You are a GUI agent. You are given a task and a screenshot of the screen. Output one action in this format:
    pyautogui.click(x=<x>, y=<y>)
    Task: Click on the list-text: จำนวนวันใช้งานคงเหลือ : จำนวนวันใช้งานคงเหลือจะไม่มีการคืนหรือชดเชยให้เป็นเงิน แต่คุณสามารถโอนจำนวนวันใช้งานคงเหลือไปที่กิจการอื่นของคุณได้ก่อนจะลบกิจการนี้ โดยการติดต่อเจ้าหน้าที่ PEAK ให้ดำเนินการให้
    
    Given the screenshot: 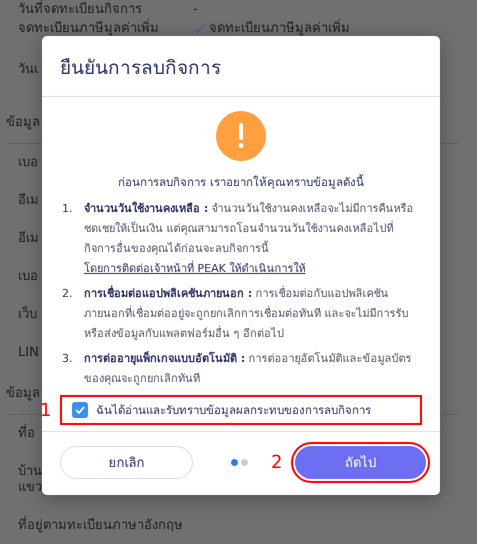 What is the action you would take?
    pyautogui.click(x=249, y=238)
    